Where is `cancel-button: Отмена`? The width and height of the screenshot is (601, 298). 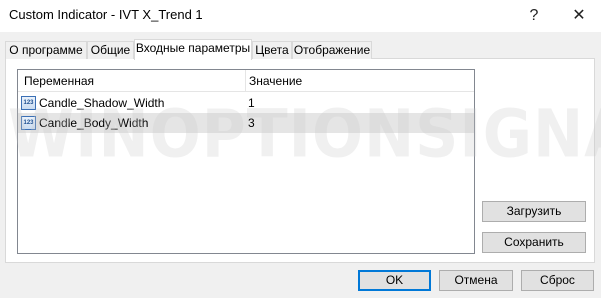 cancel-button: Отмена is located at coordinates (476, 280).